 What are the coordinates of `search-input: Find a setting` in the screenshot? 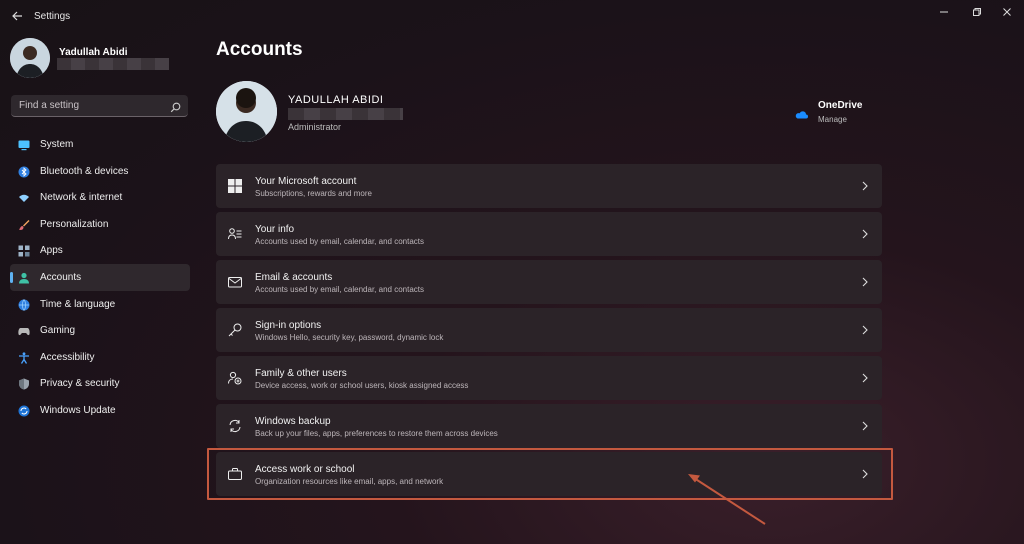 It's located at (99, 106).